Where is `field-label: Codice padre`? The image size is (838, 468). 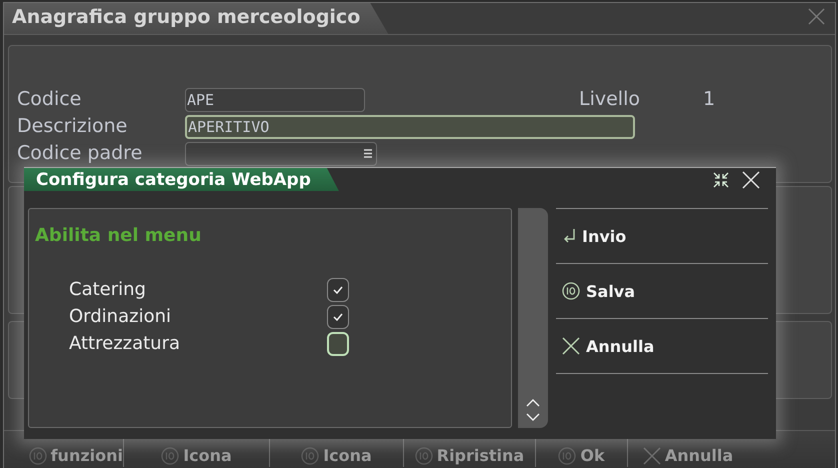 field-label: Codice padre is located at coordinates (80, 153).